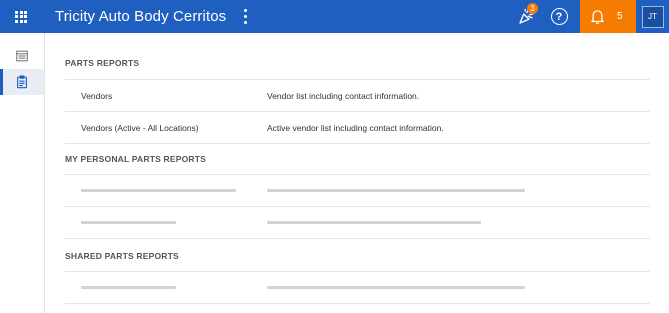 The height and width of the screenshot is (313, 669). I want to click on more-vert-icon, so click(245, 16).